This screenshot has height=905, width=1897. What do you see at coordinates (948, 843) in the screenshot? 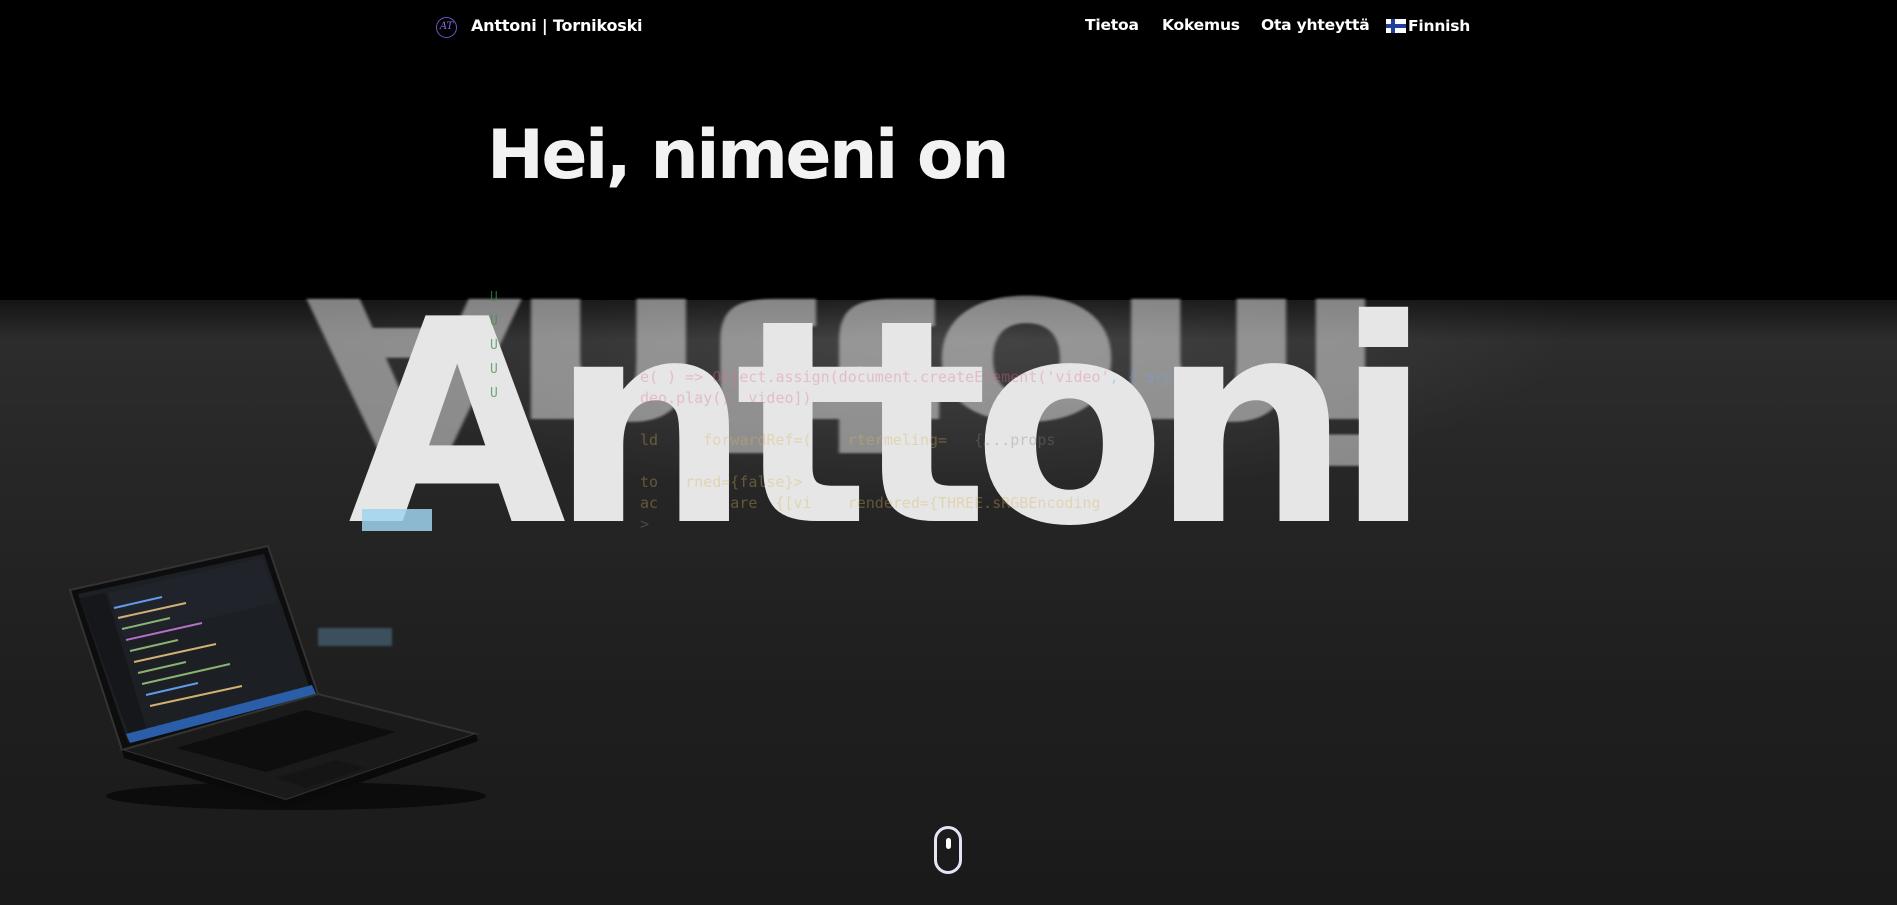
I see `mouse-wheel-icon` at bounding box center [948, 843].